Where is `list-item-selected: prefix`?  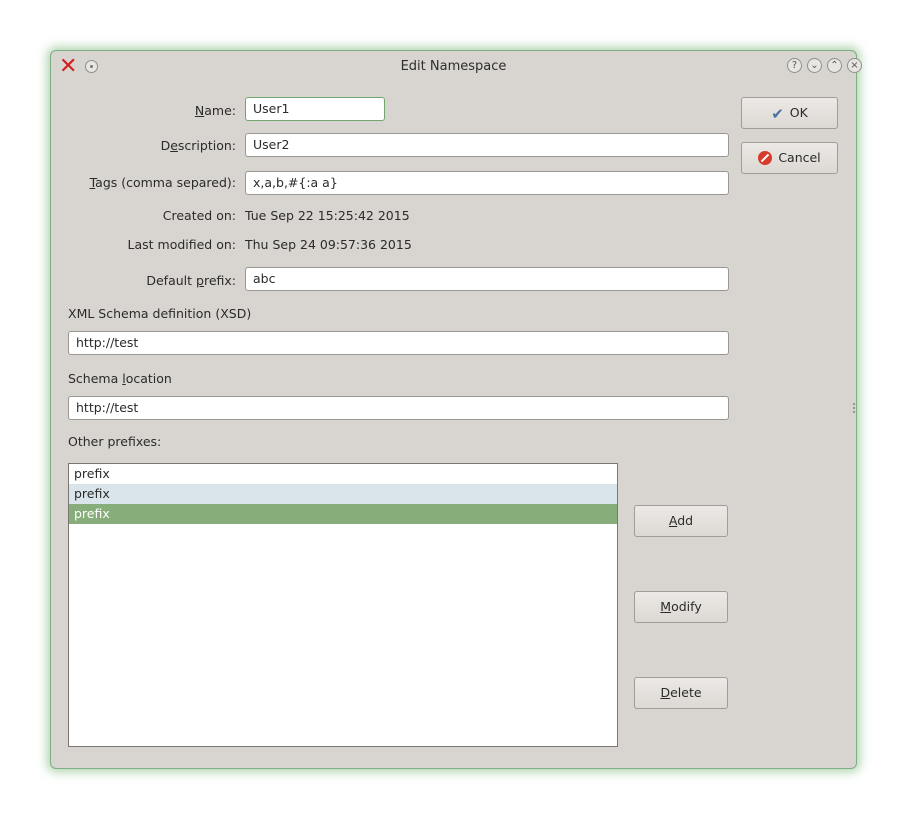
list-item-selected: prefix is located at coordinates (343, 514).